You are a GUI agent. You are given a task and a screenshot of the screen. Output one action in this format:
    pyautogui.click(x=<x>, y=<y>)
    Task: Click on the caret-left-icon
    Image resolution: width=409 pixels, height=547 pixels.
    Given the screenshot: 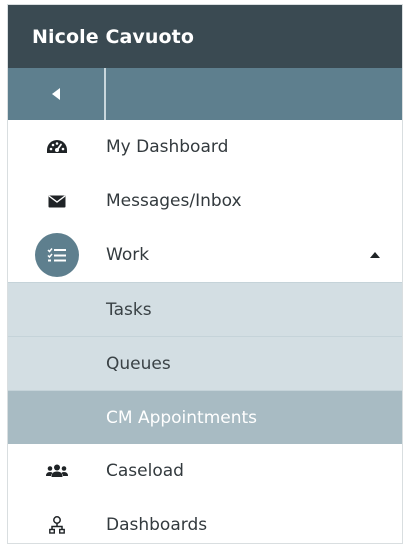 What is the action you would take?
    pyautogui.click(x=56, y=94)
    